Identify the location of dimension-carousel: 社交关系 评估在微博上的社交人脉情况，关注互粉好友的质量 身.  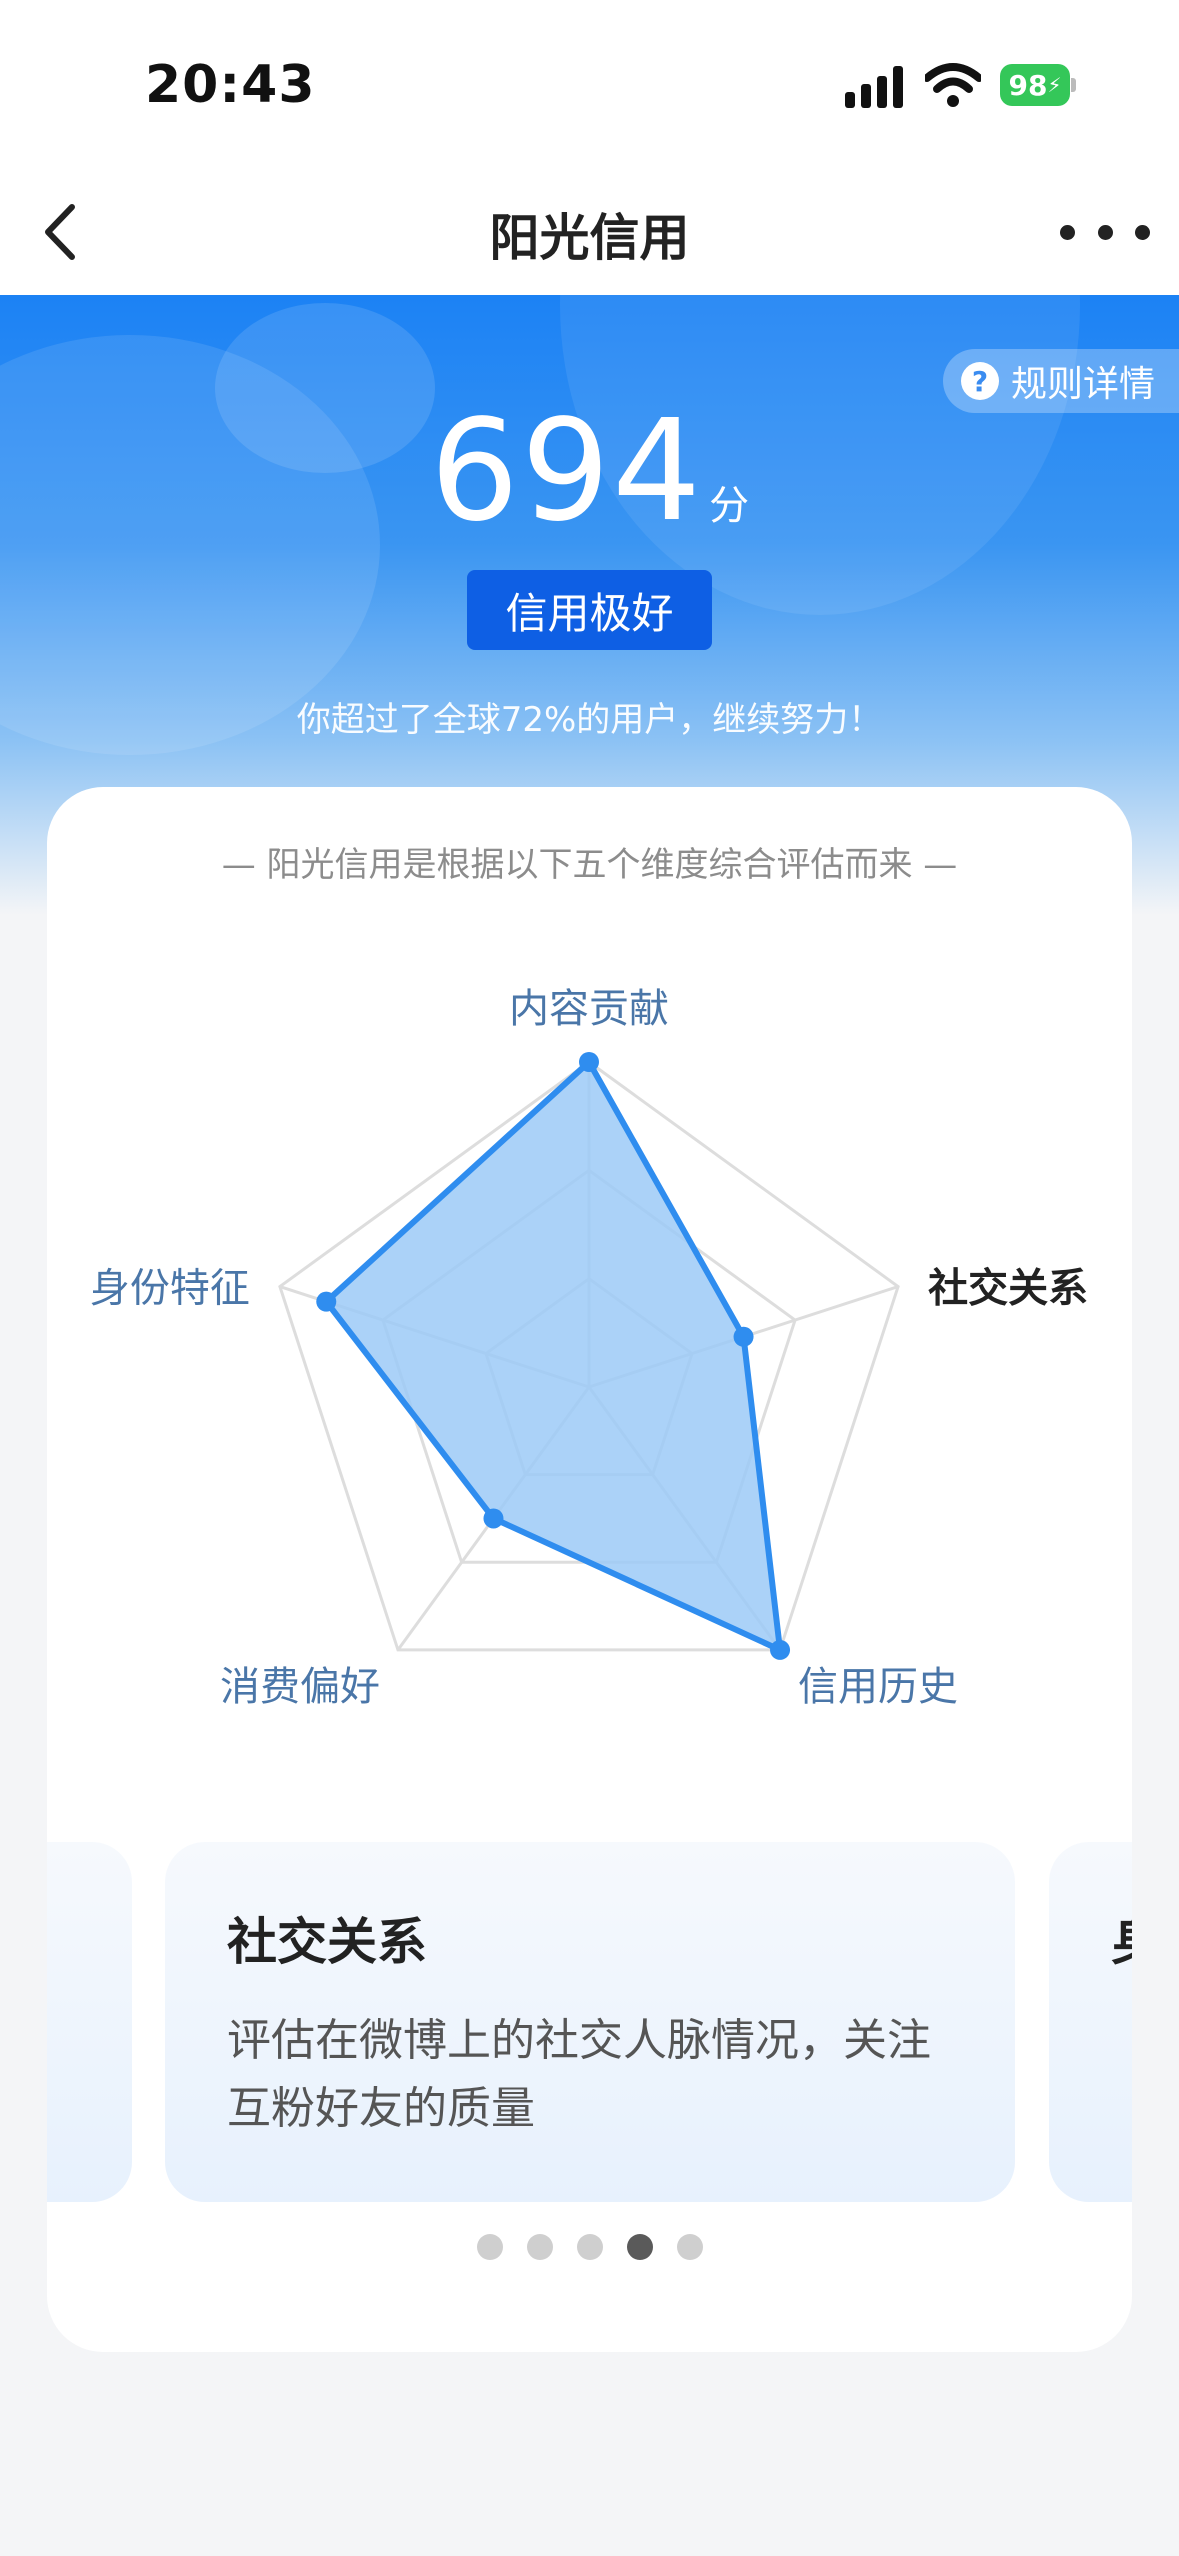
(589, 2024).